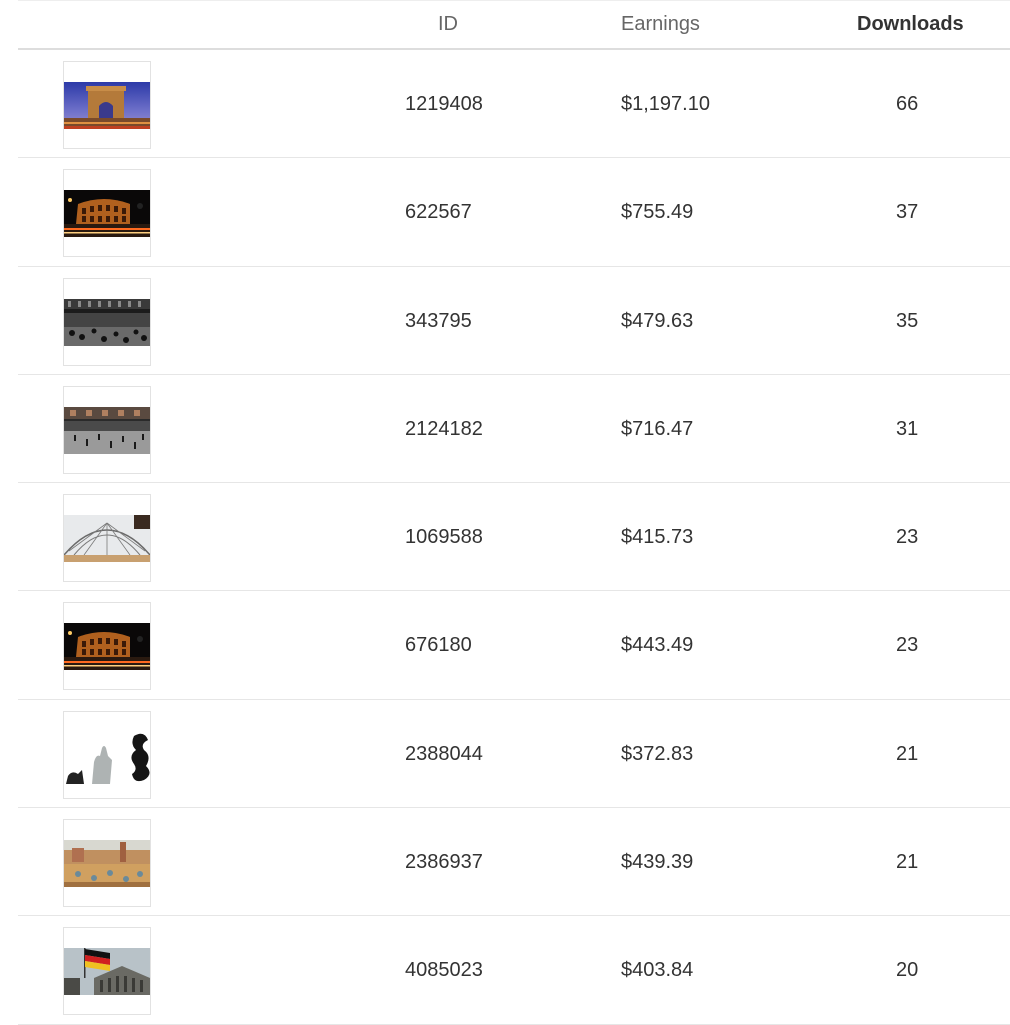 This screenshot has width=1010, height=1025. I want to click on column-header-downloads: Downloads, so click(910, 24).